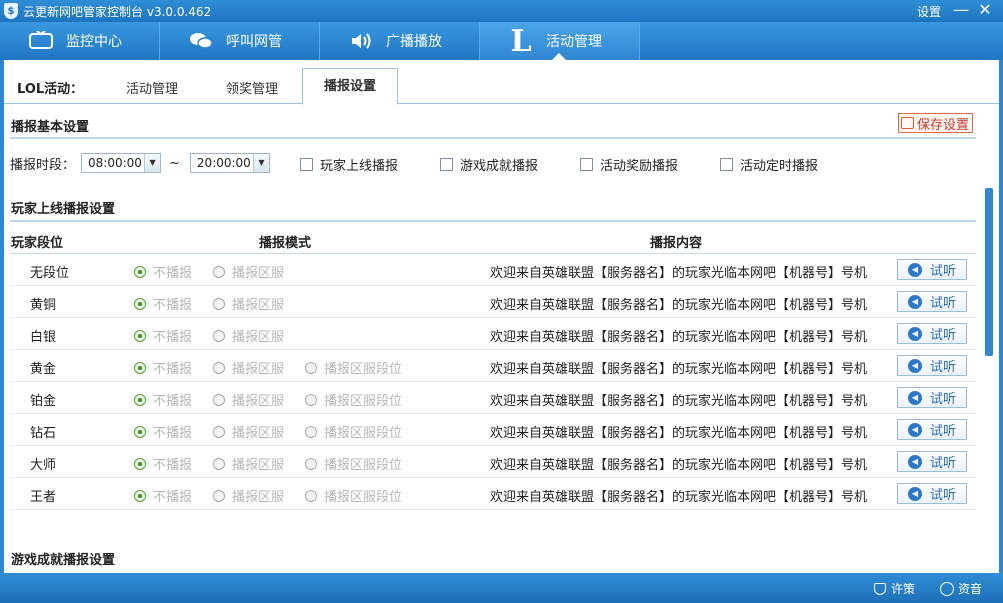  What do you see at coordinates (560, 41) in the screenshot?
I see `tab-activity-management: L 活动管理` at bounding box center [560, 41].